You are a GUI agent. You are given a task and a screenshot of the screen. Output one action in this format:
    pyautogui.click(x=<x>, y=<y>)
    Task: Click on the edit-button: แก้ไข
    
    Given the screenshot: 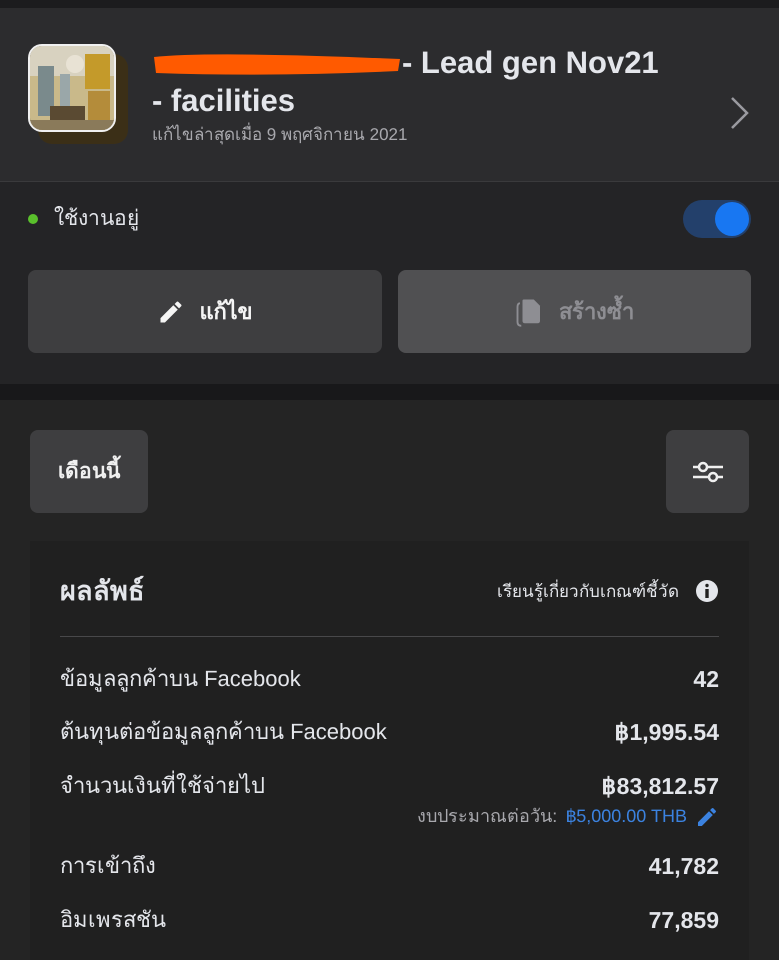 What is the action you would take?
    pyautogui.click(x=205, y=311)
    